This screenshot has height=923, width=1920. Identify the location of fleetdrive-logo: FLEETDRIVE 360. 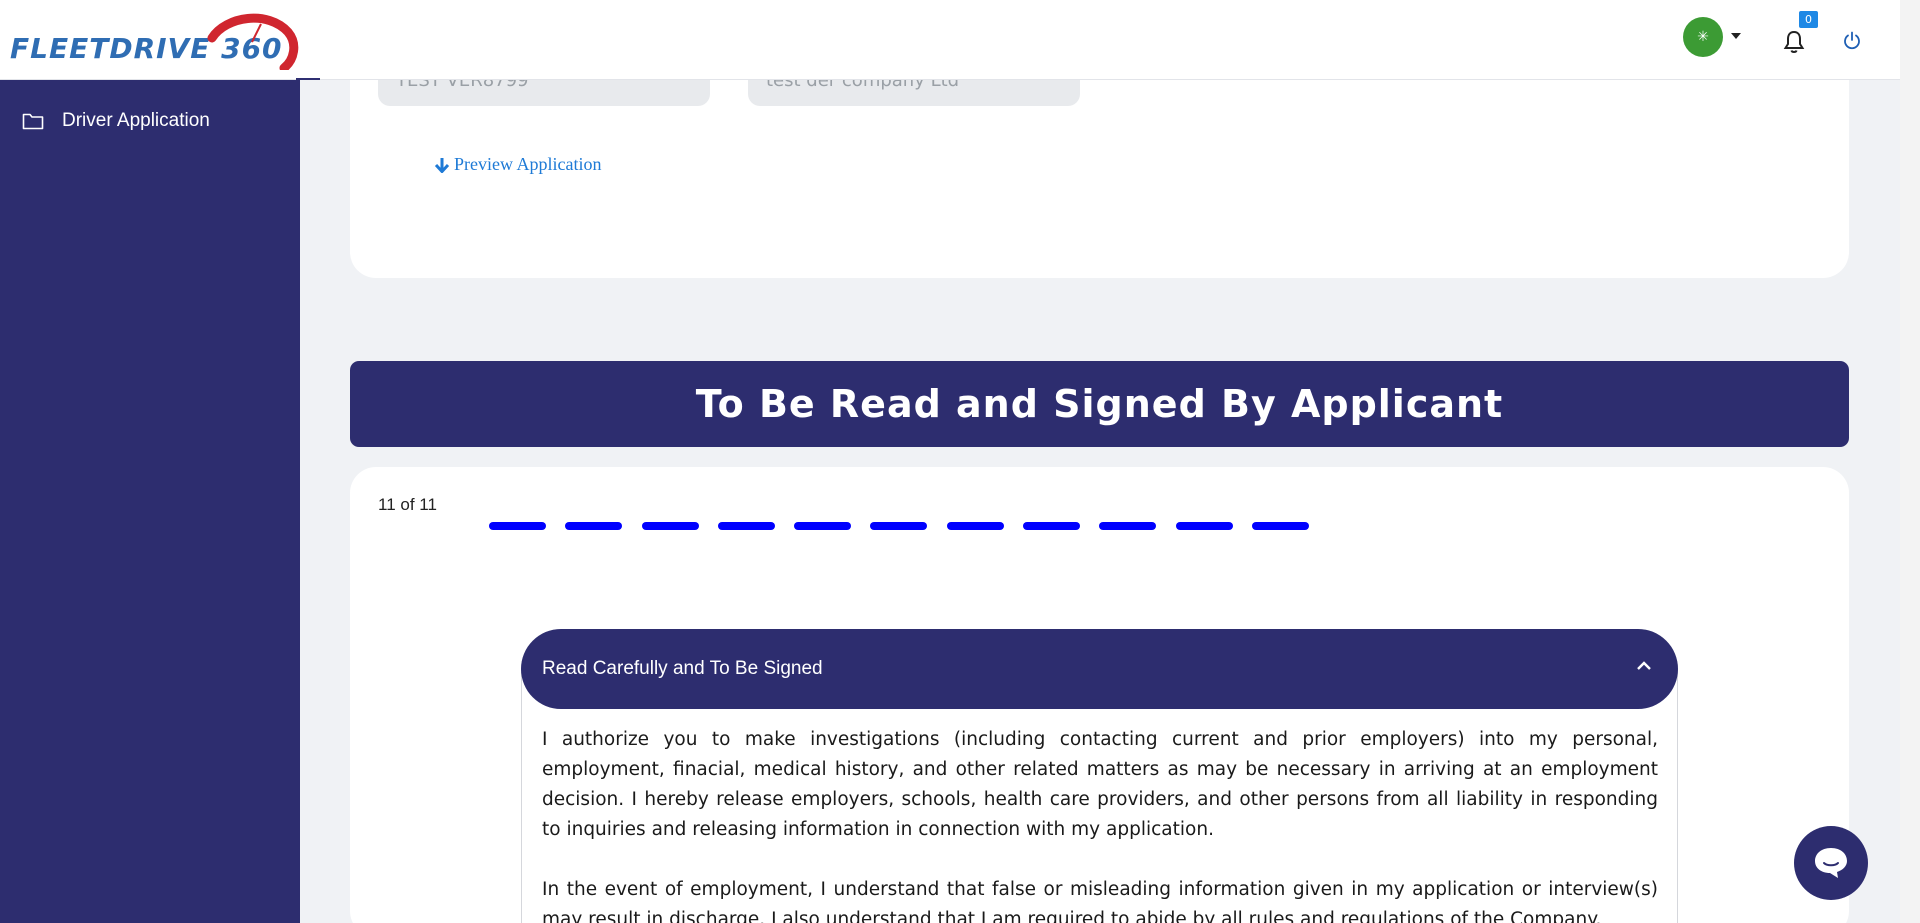
(154, 42).